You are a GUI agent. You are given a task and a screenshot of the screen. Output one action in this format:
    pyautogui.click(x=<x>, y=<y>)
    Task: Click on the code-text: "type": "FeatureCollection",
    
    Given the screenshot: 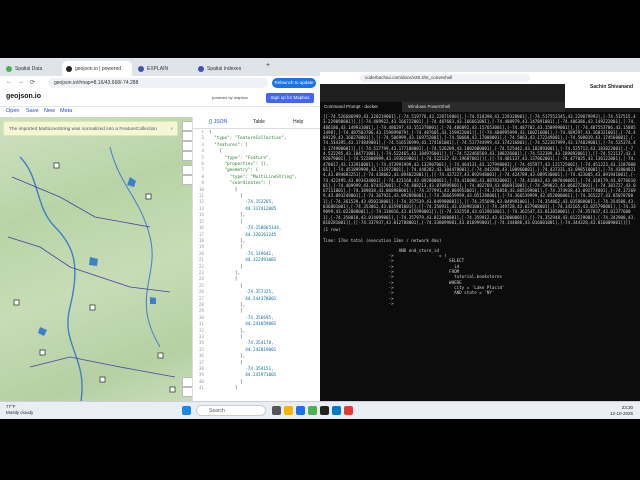 What is the action you would take?
    pyautogui.click(x=248, y=139)
    